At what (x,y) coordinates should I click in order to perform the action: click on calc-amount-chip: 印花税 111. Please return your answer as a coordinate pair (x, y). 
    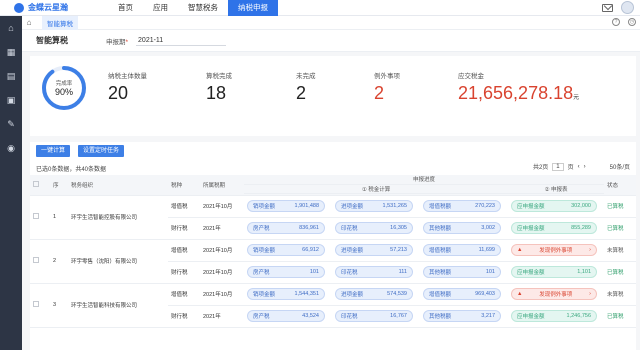
    Looking at the image, I should click on (374, 272).